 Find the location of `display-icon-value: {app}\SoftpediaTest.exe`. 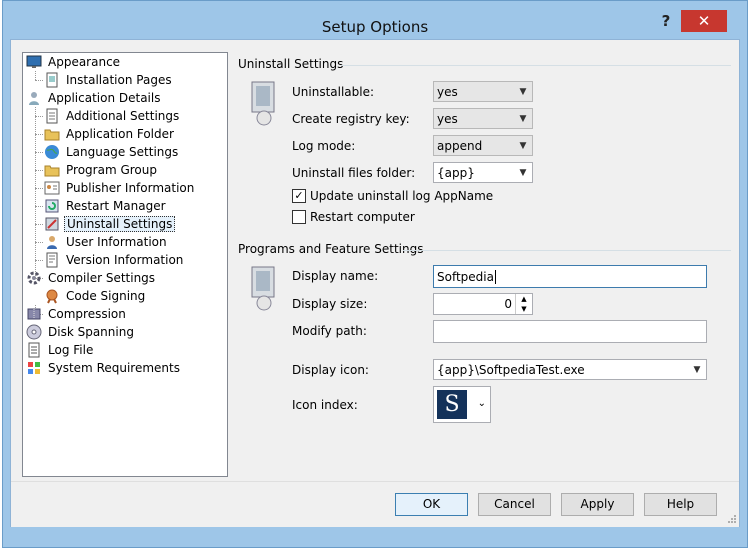

display-icon-value: {app}\SoftpediaTest.exe is located at coordinates (511, 369).